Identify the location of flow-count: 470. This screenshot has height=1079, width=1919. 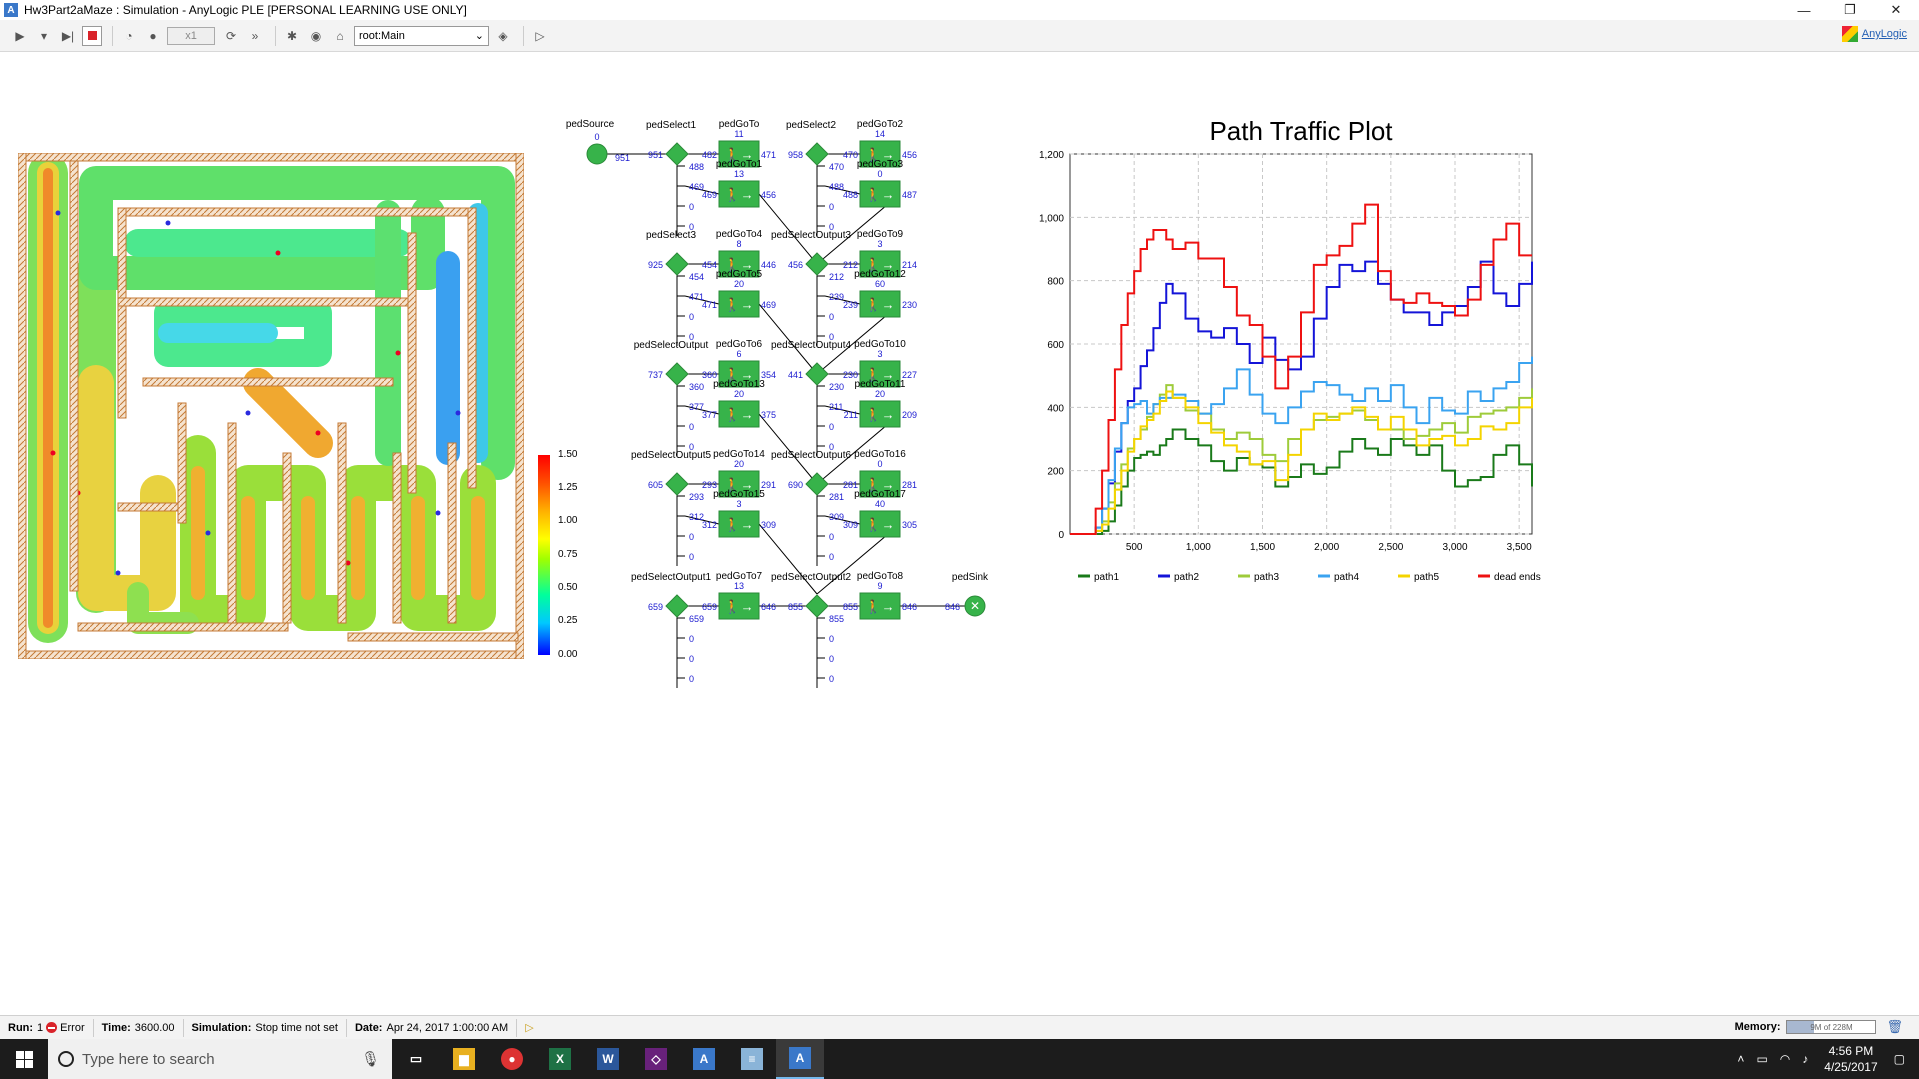
(836, 167).